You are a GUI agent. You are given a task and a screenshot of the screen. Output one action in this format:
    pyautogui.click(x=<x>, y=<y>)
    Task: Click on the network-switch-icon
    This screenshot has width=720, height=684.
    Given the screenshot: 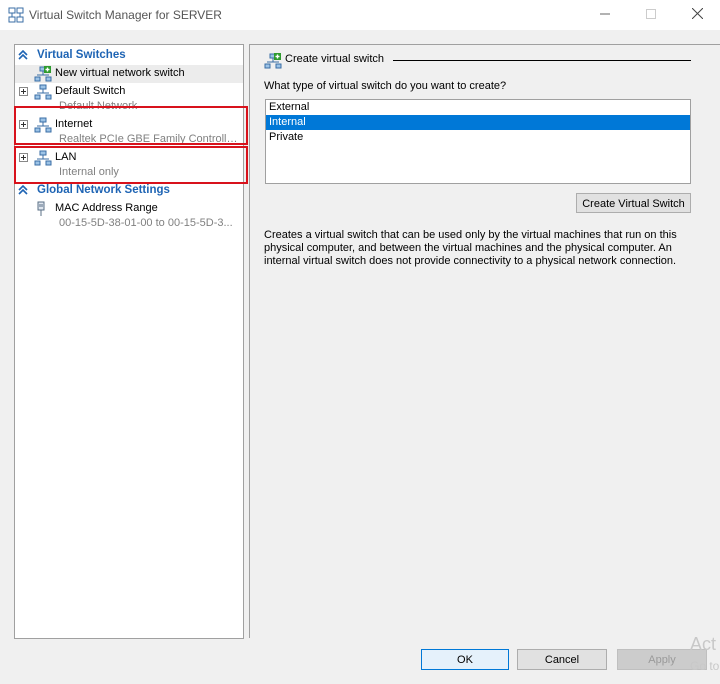 What is the action you would take?
    pyautogui.click(x=43, y=92)
    